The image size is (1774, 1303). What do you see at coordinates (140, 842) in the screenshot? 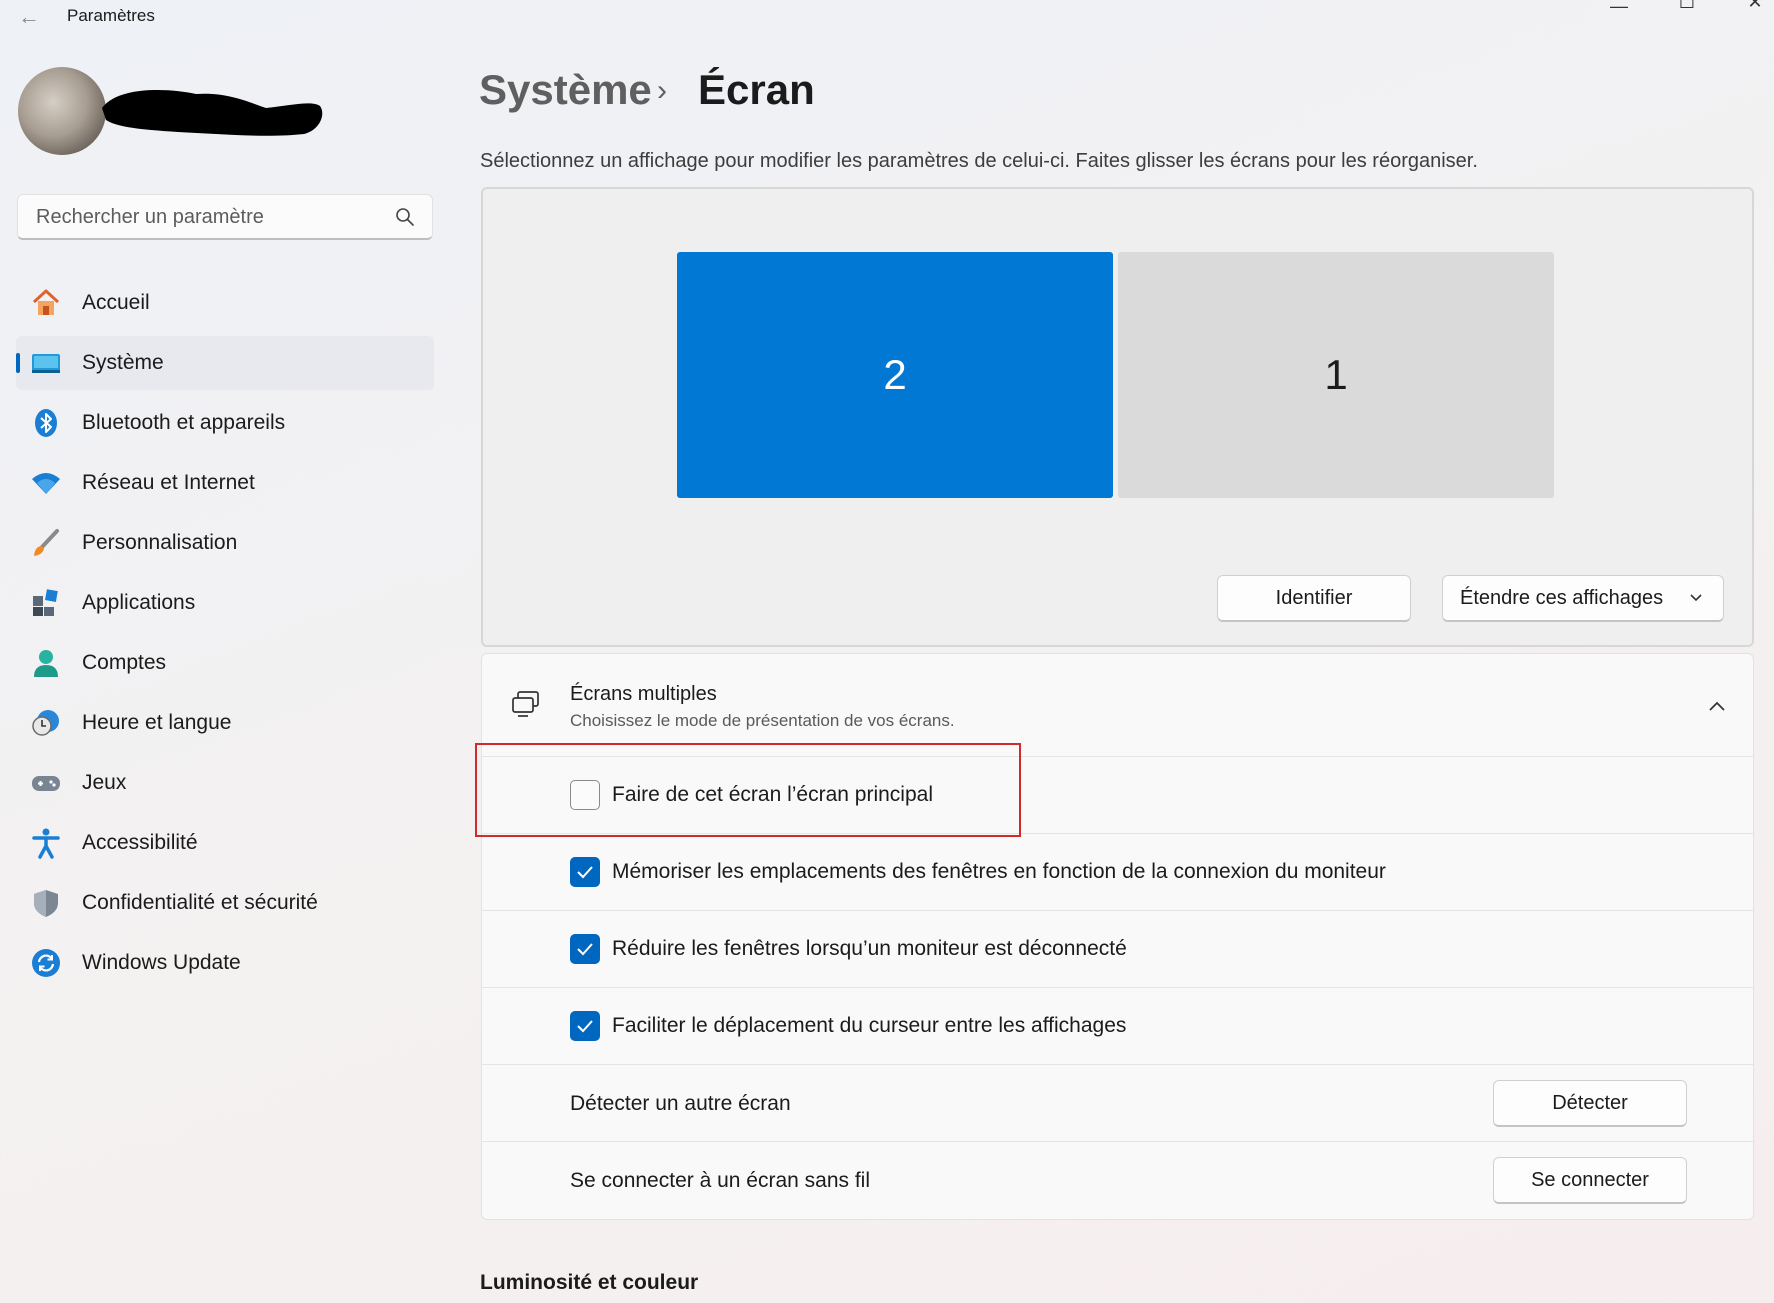
I see `nav-label: Accessibilité` at bounding box center [140, 842].